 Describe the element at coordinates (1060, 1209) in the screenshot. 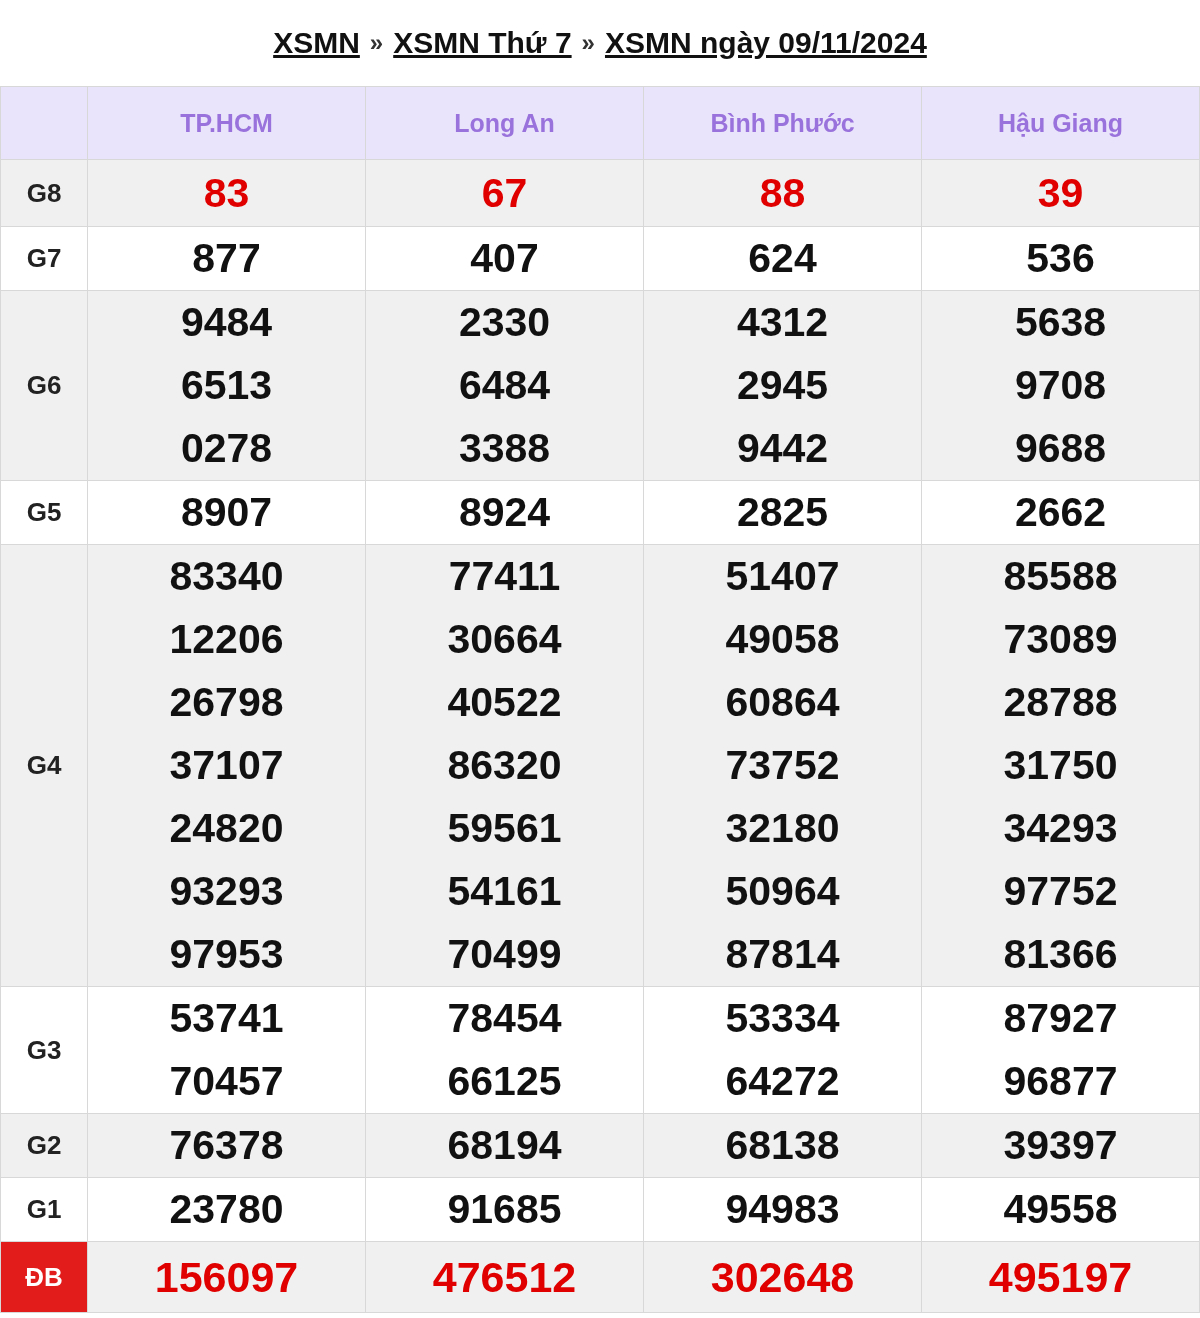

I see `prize-number: 49558` at that location.